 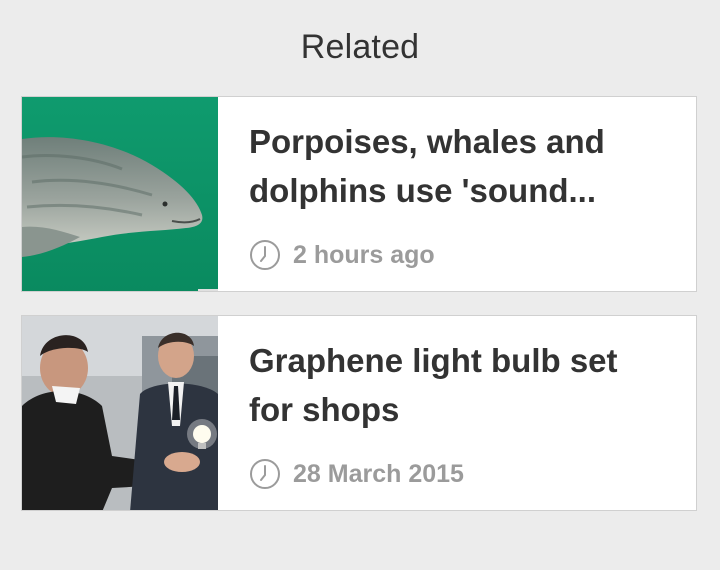 I want to click on article-meta: 2 hours ago, so click(x=342, y=255).